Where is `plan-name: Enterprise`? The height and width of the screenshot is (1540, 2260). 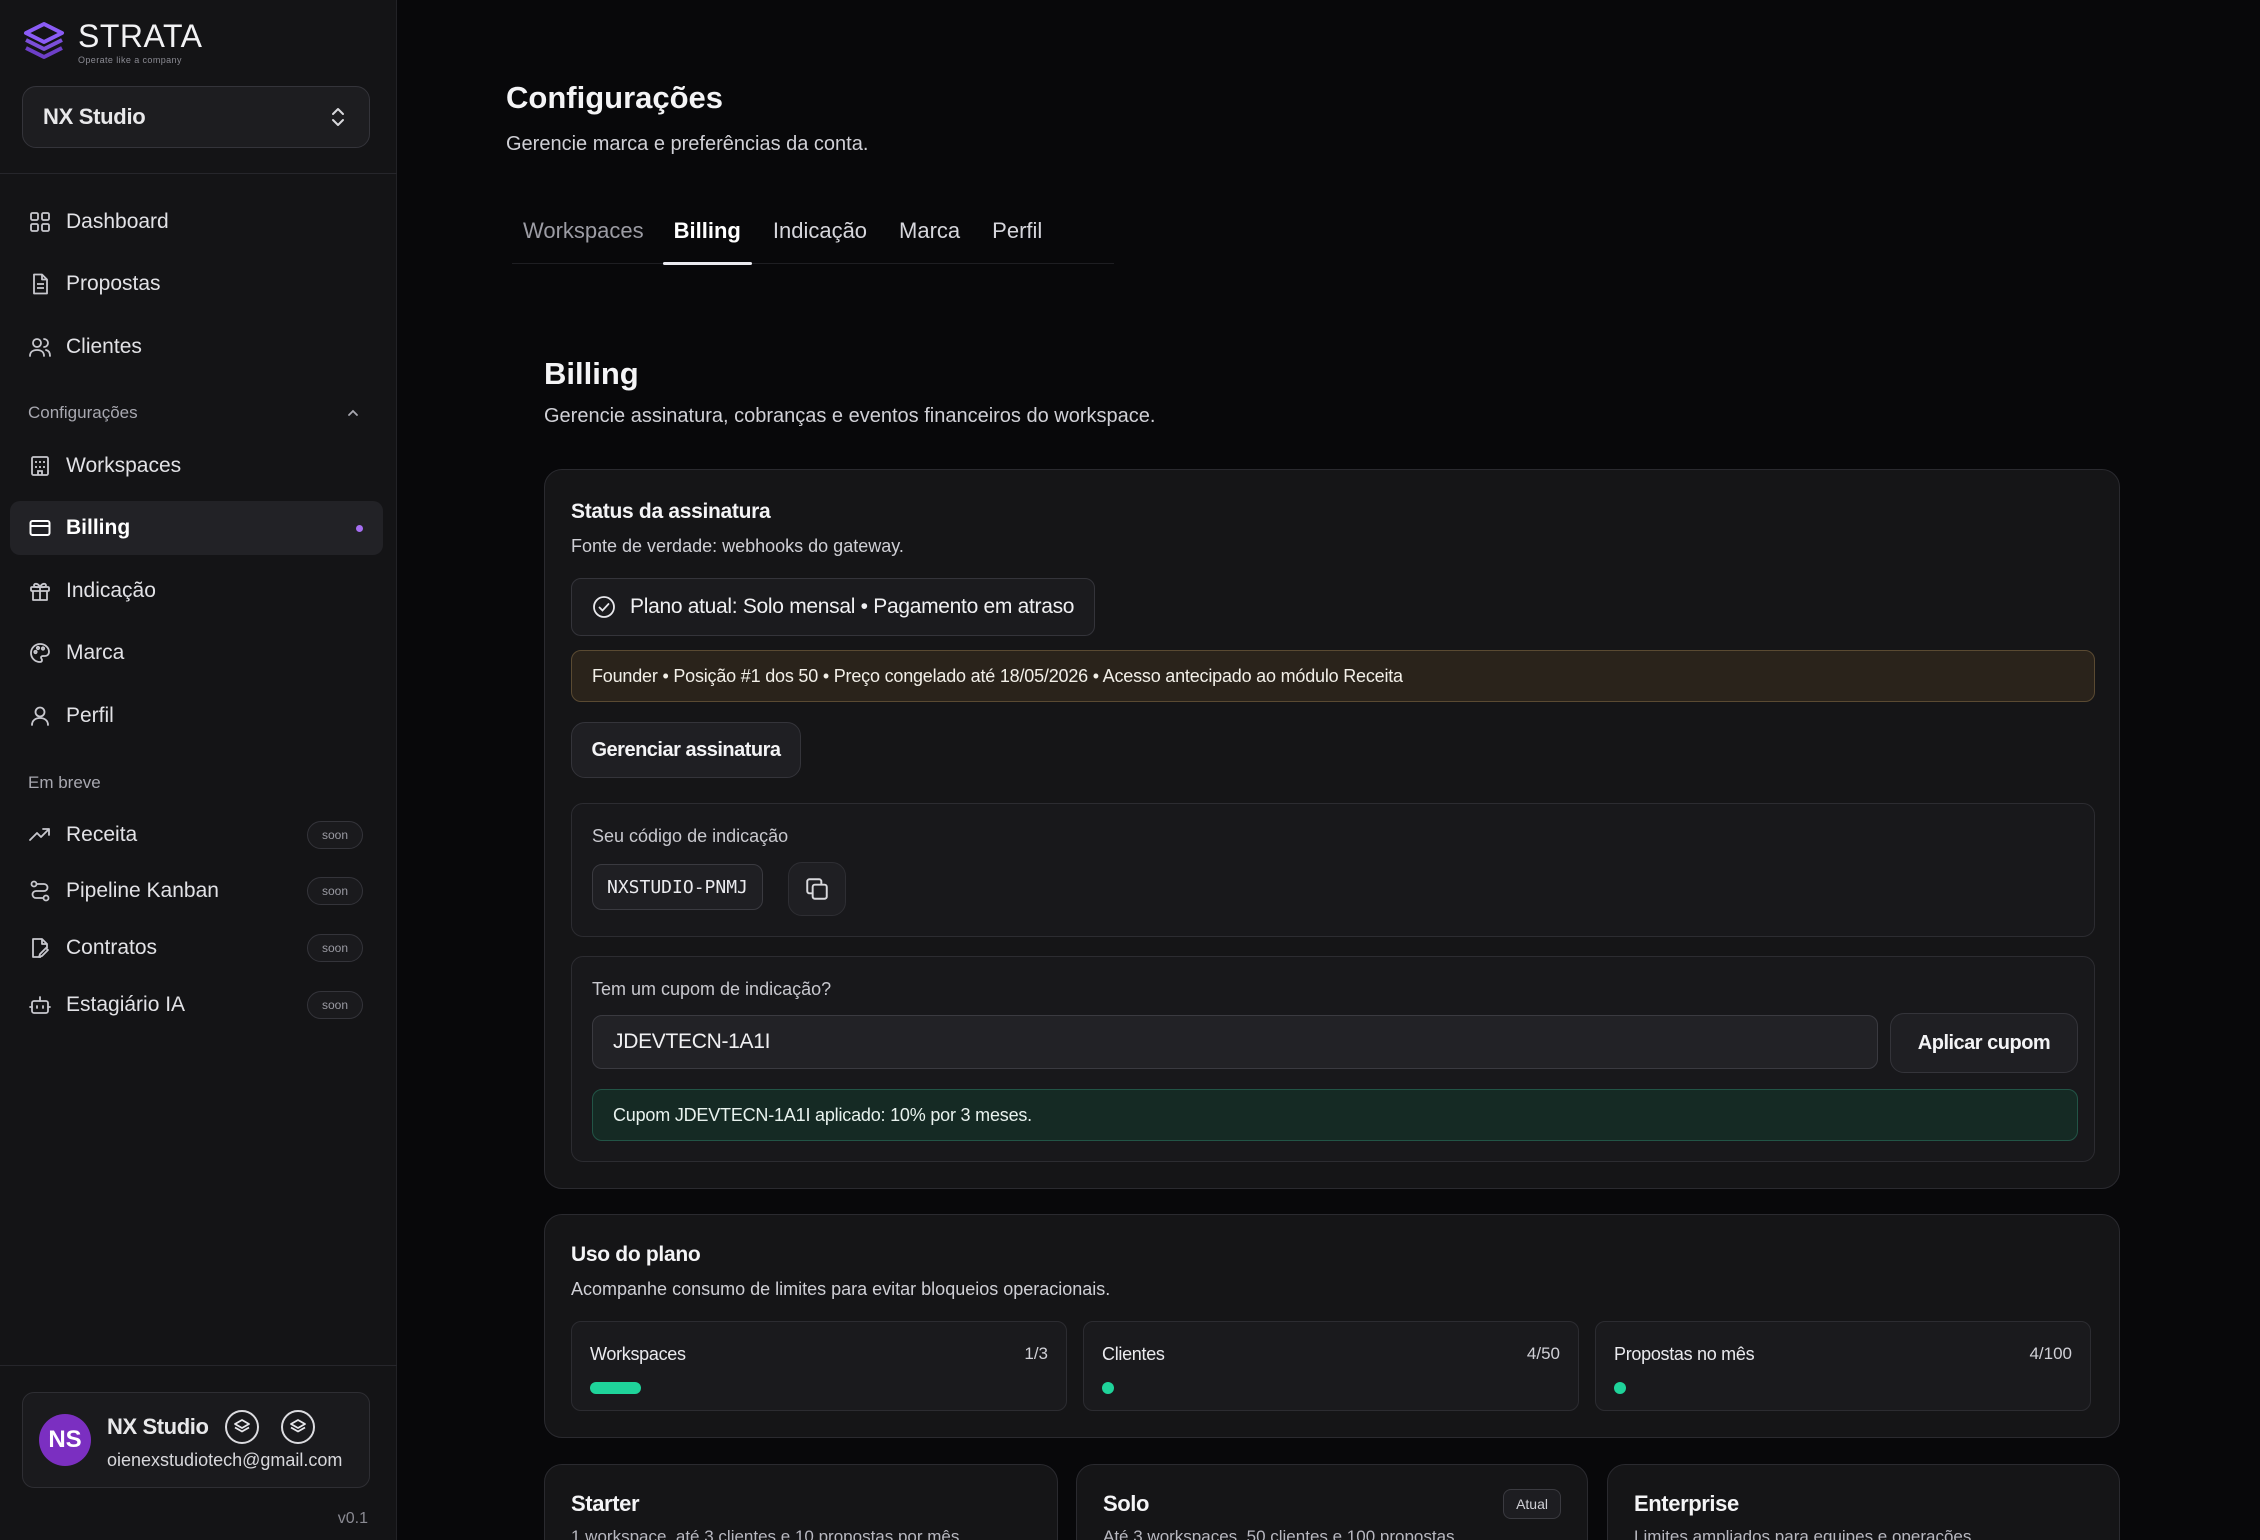
plan-name: Enterprise is located at coordinates (1686, 1503).